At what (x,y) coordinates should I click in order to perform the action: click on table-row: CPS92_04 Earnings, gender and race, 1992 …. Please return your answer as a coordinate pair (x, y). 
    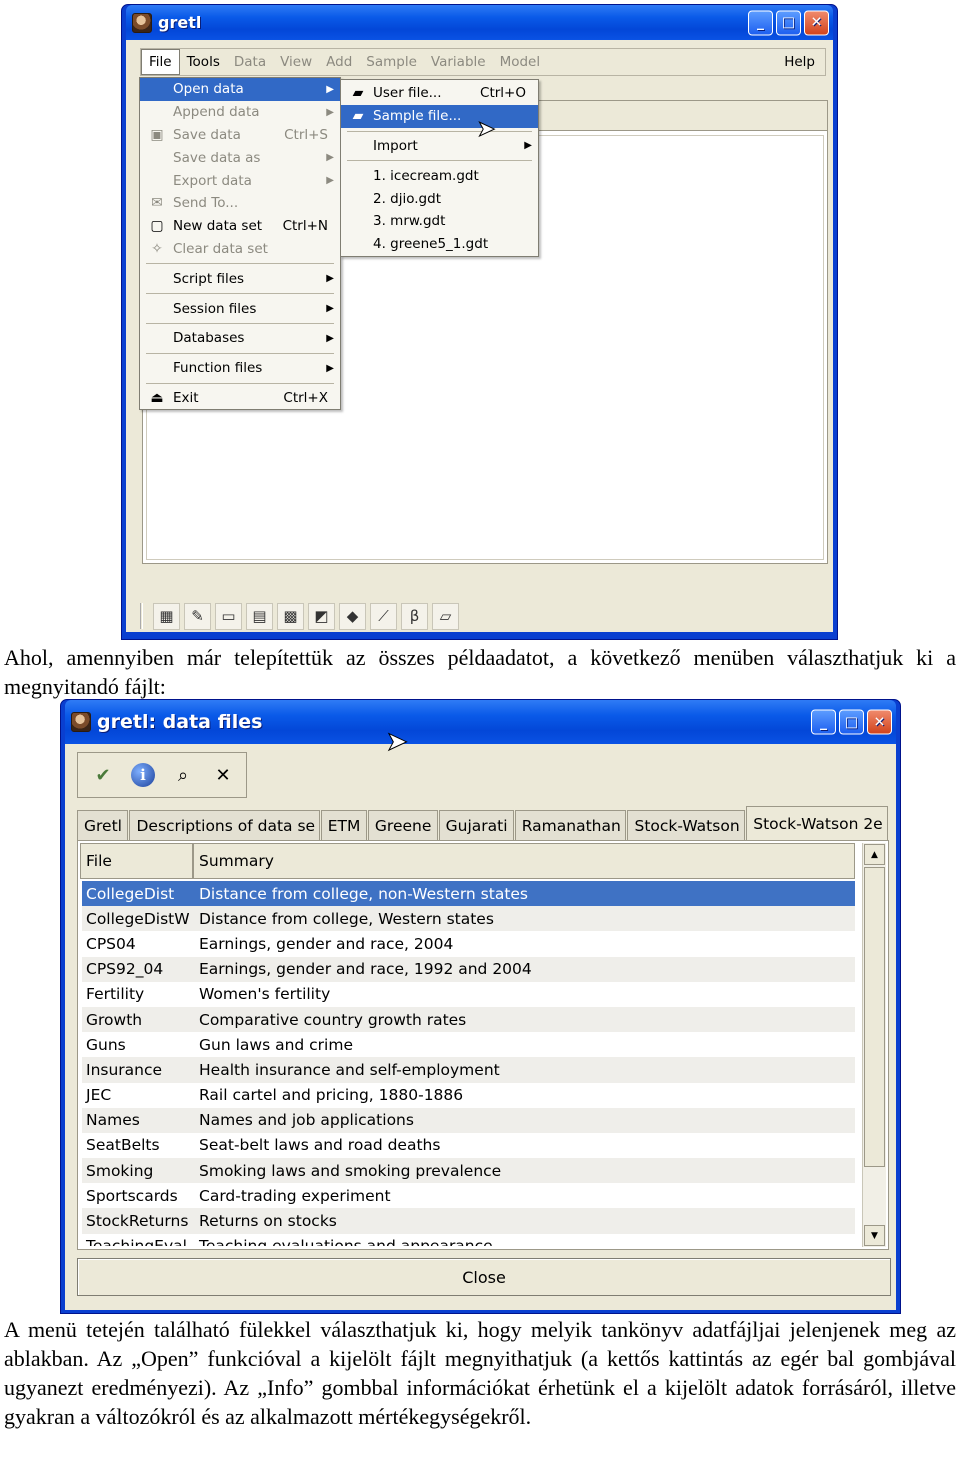
    Looking at the image, I should click on (468, 969).